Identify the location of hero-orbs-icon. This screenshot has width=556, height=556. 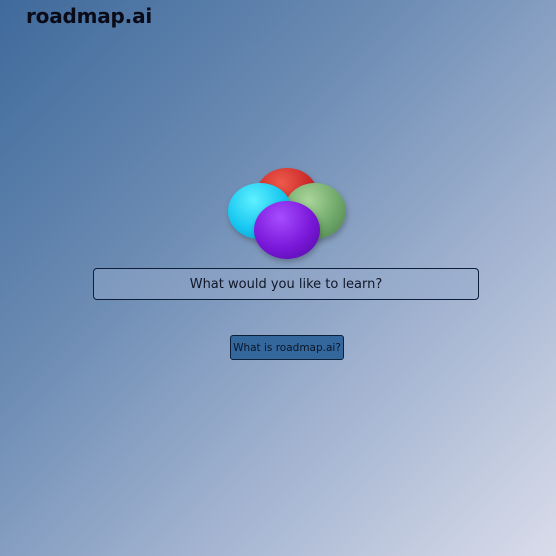
(288, 214).